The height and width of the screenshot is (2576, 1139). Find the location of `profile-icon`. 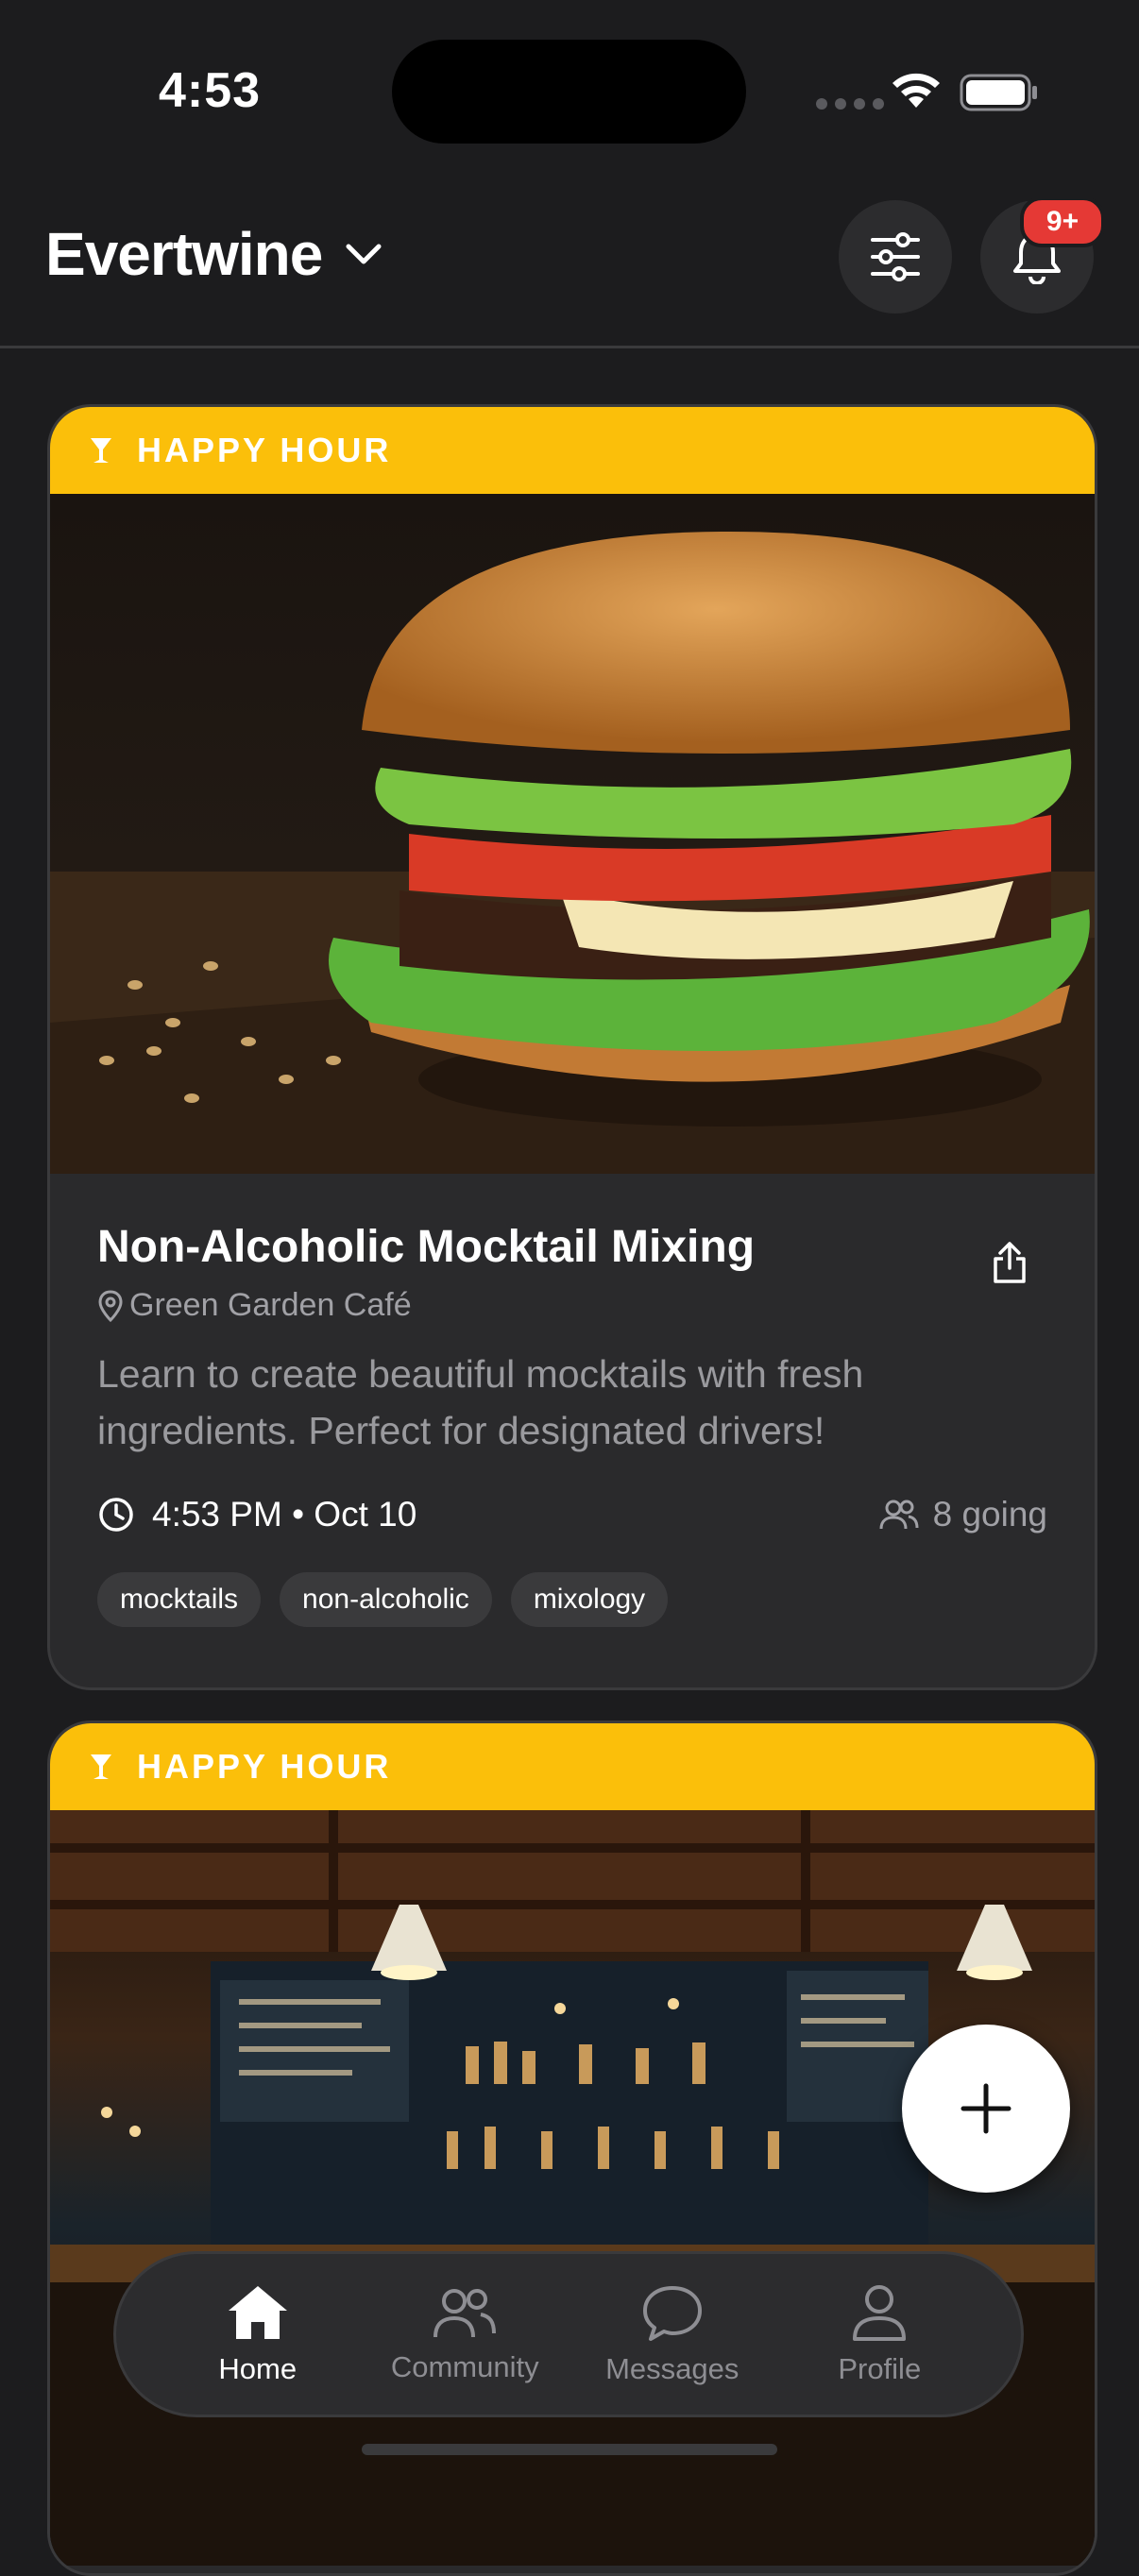

profile-icon is located at coordinates (880, 2313).